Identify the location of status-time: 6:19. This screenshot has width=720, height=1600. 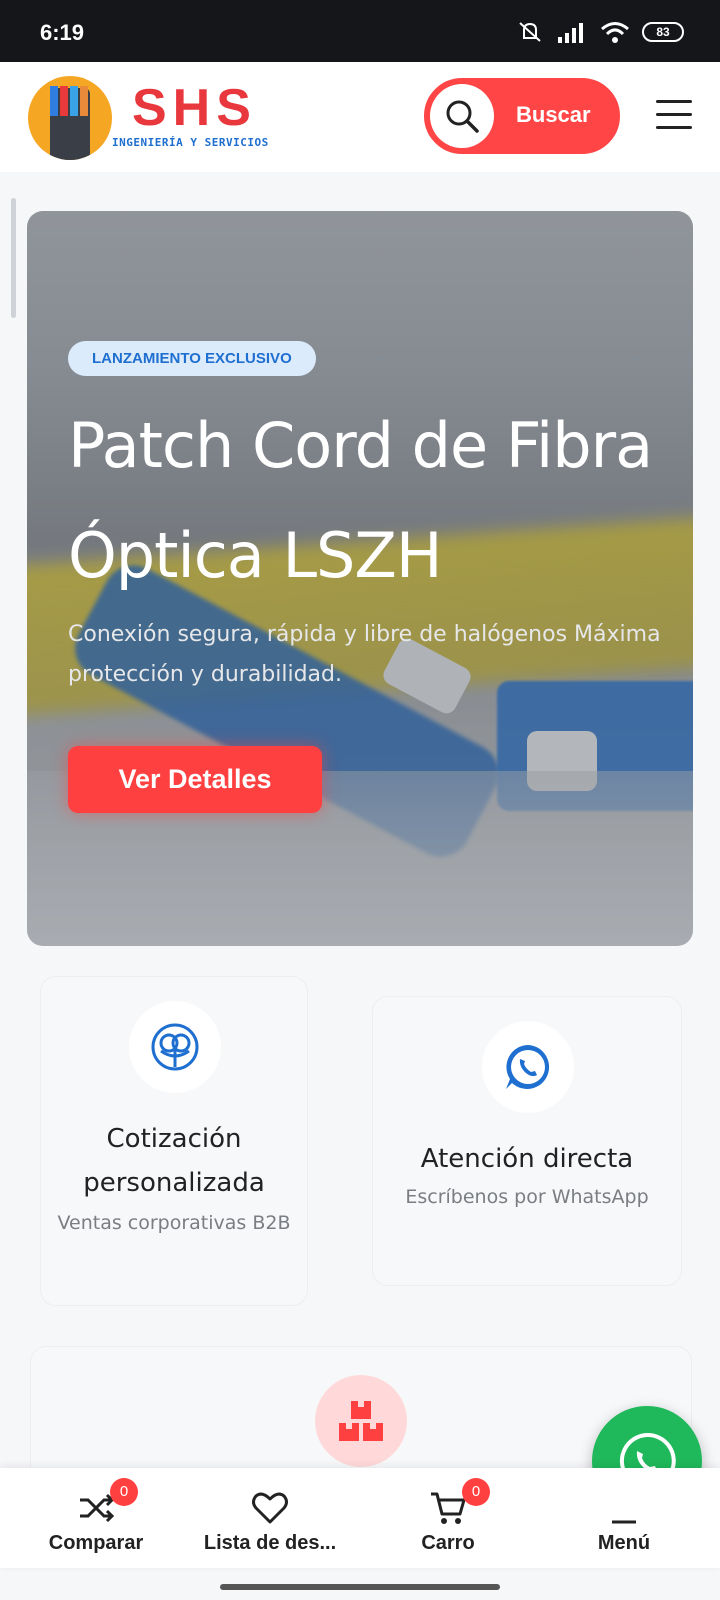
(62, 32).